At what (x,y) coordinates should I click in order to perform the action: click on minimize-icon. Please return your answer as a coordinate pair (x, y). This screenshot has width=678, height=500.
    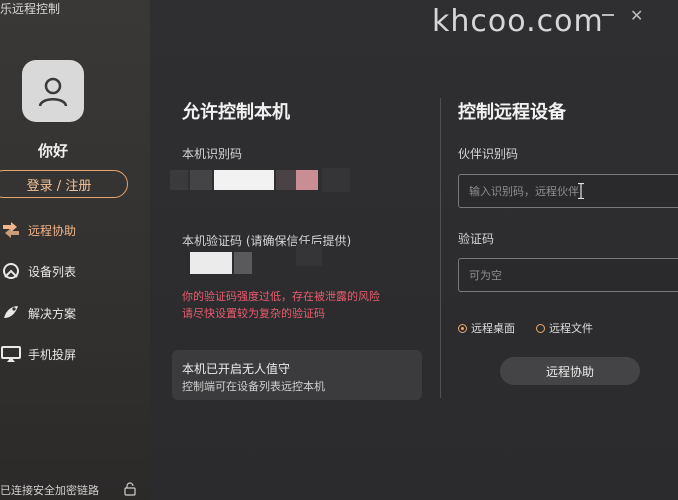
    Looking at the image, I should click on (608, 15).